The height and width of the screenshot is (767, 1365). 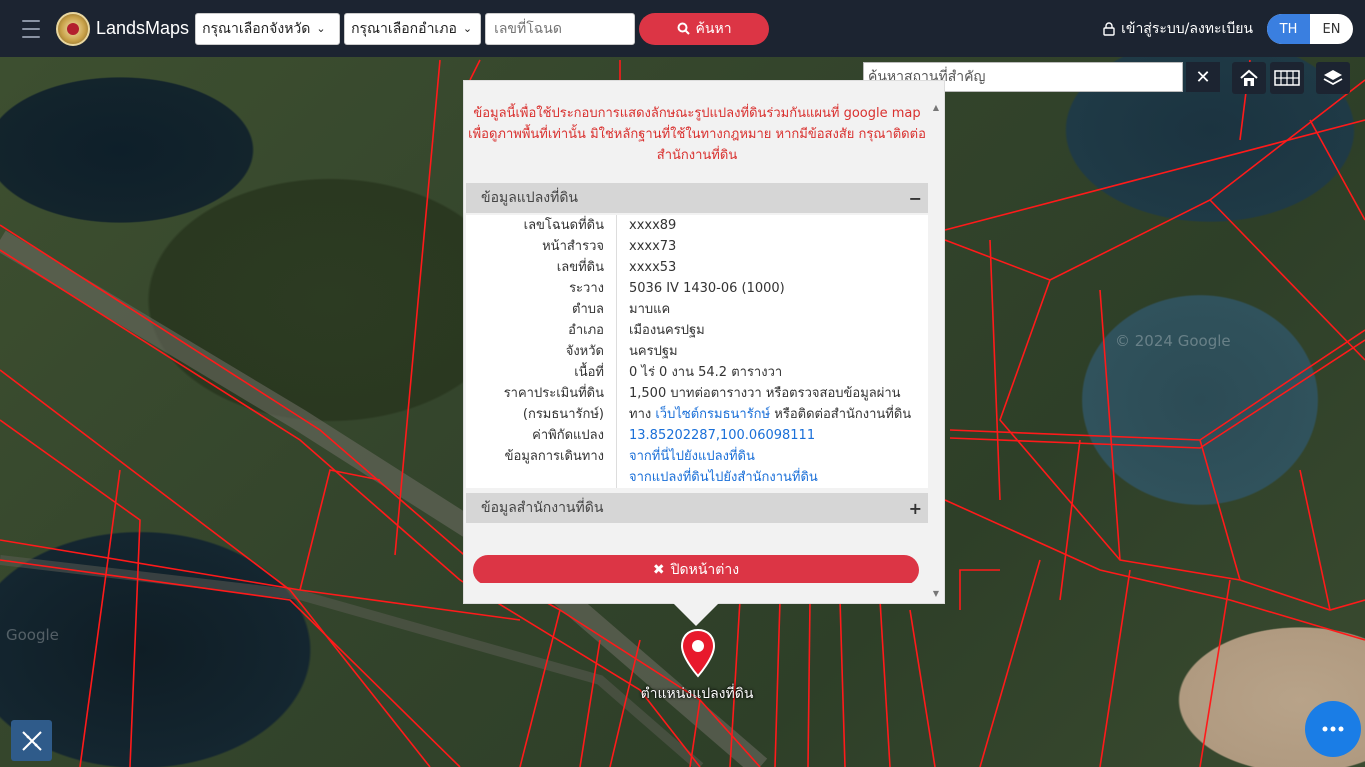 I want to click on land-department-logo, so click(x=73, y=28).